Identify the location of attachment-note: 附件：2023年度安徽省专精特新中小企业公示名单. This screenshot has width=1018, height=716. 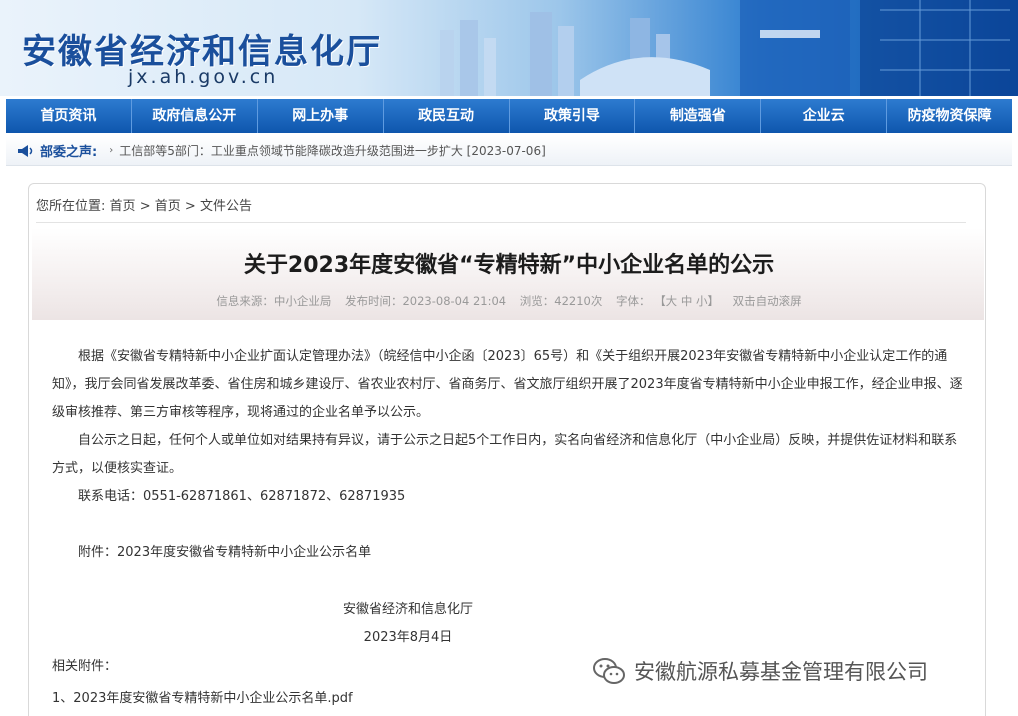
(225, 552).